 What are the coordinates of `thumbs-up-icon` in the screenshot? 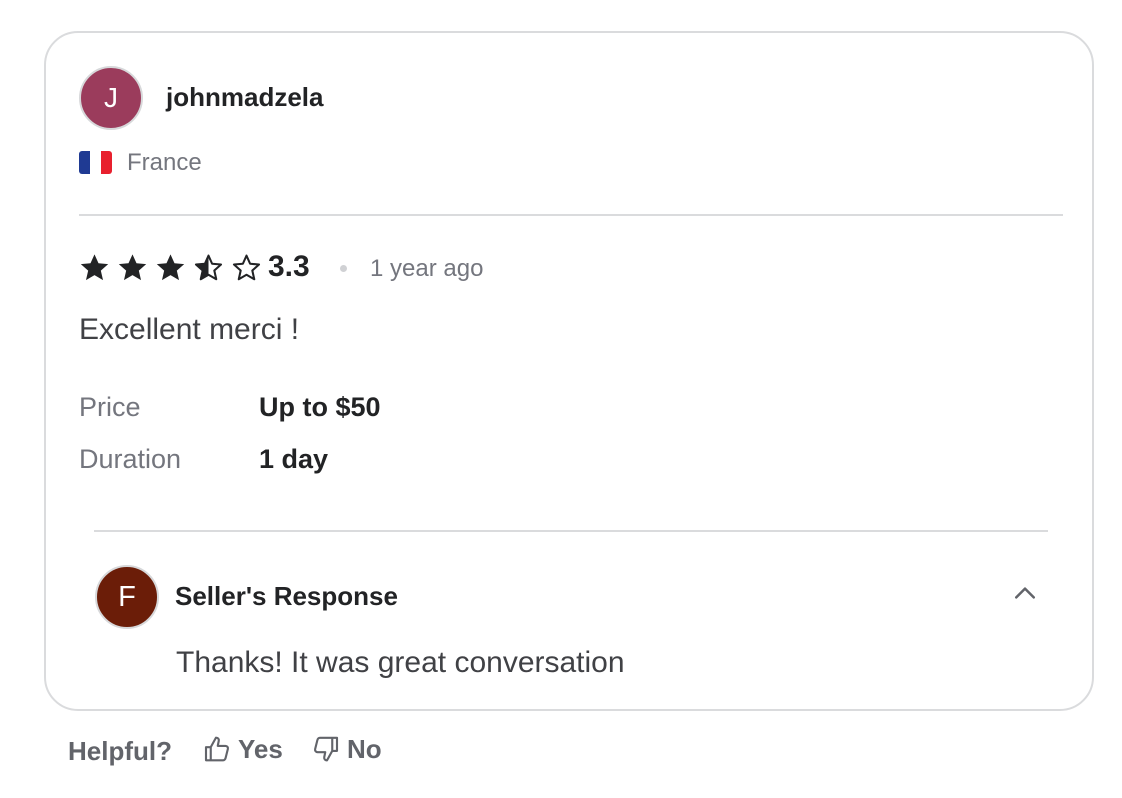 It's located at (217, 749).